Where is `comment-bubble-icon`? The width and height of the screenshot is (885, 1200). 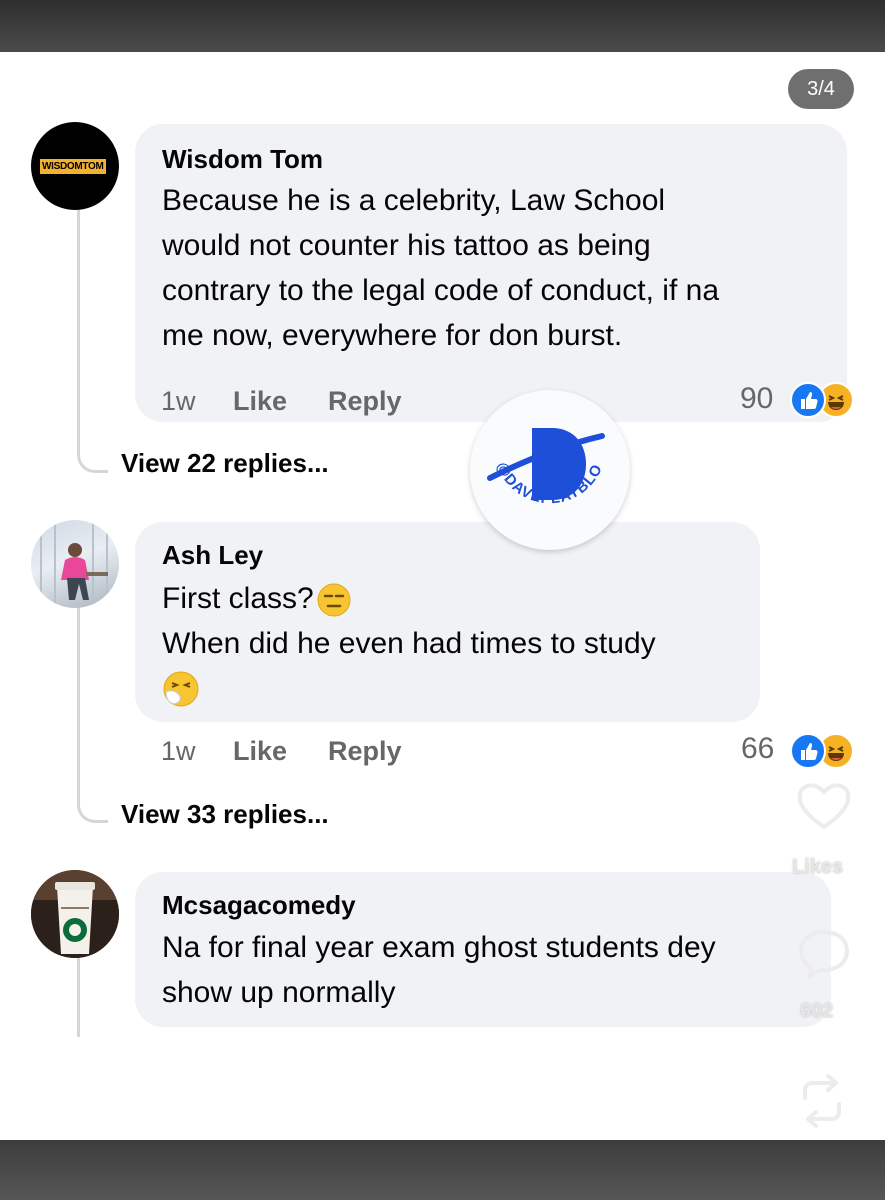
comment-bubble-icon is located at coordinates (824, 953).